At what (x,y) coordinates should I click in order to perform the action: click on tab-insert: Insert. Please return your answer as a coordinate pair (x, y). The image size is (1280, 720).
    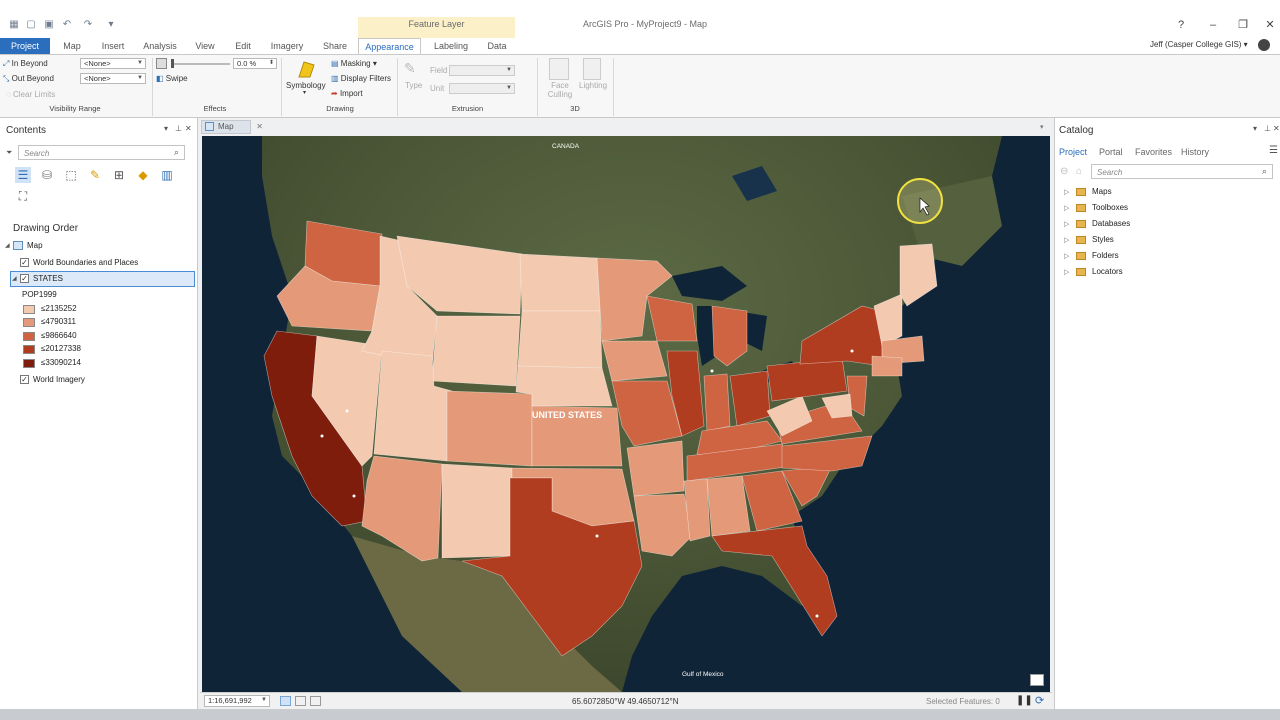
    Looking at the image, I should click on (113, 46).